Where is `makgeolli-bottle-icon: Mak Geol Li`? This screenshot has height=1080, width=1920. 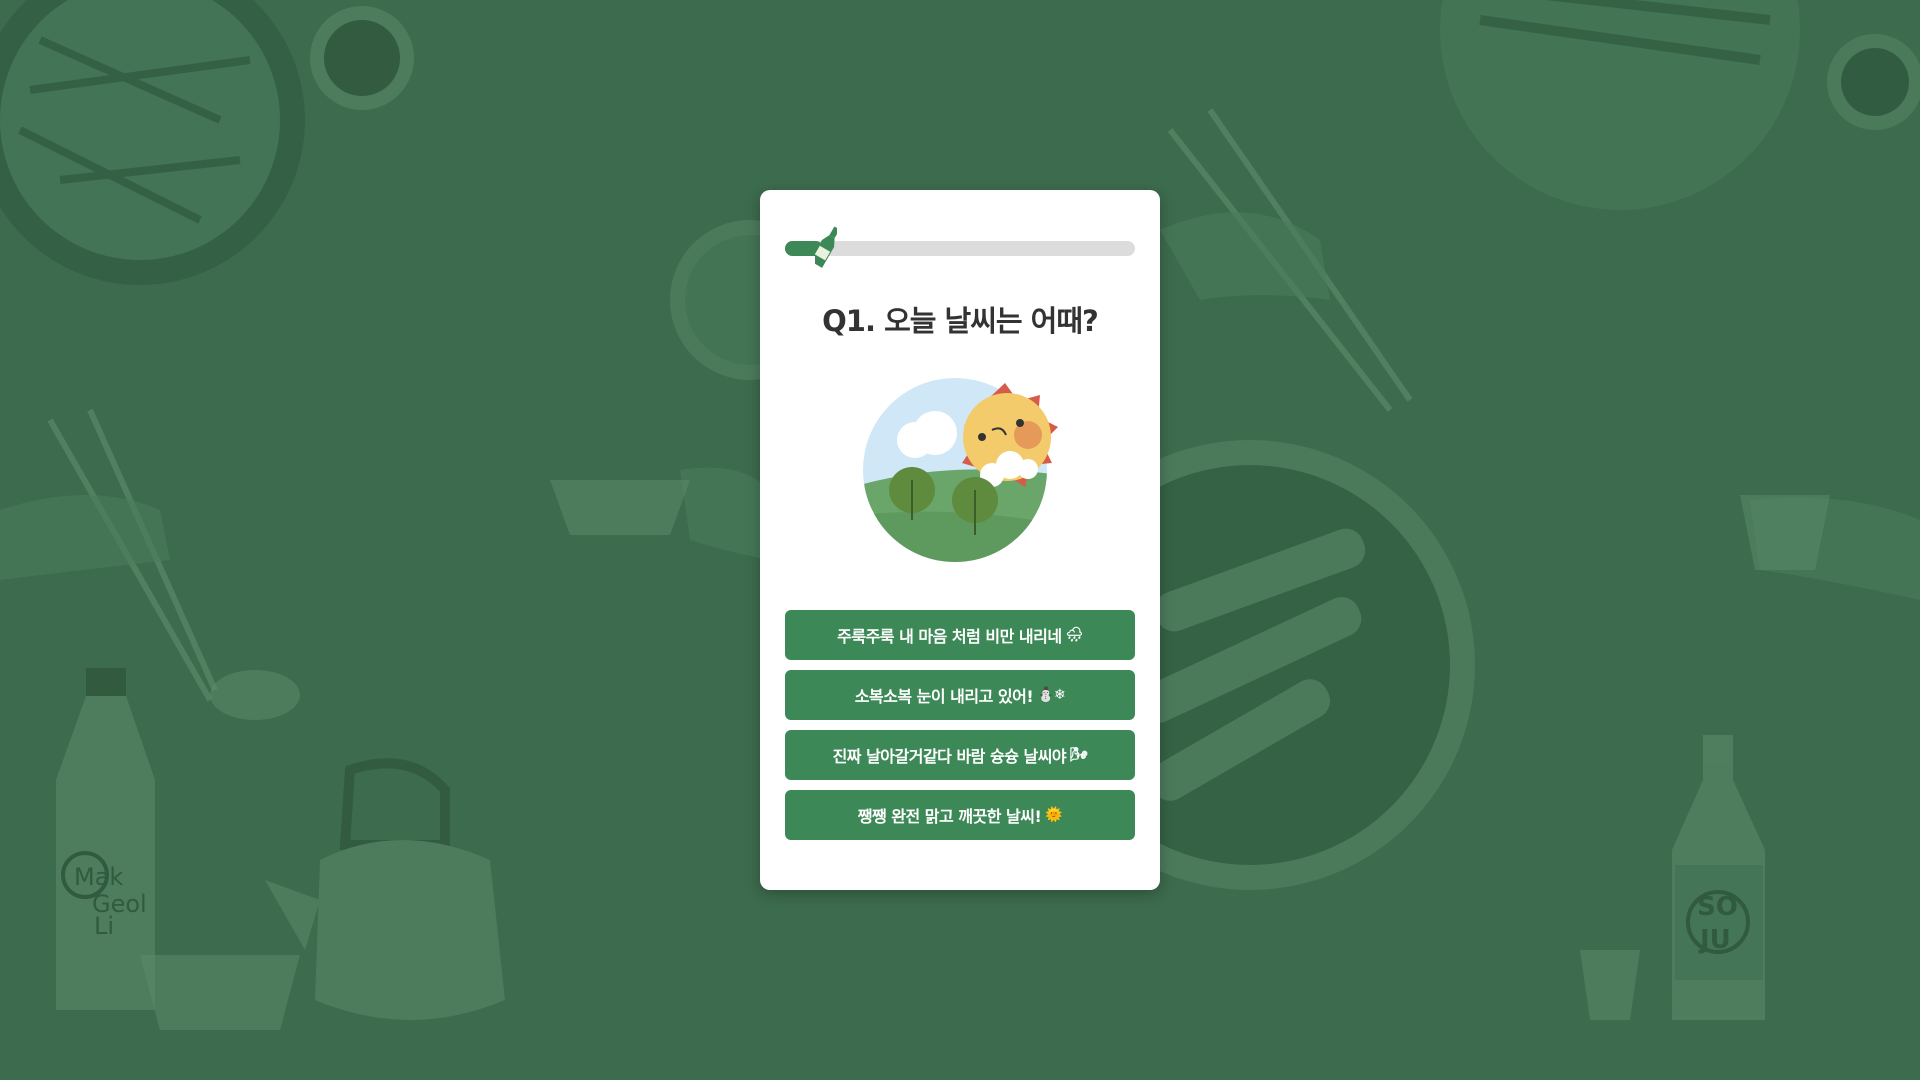 makgeolli-bottle-icon: Mak Geol Li is located at coordinates (105, 839).